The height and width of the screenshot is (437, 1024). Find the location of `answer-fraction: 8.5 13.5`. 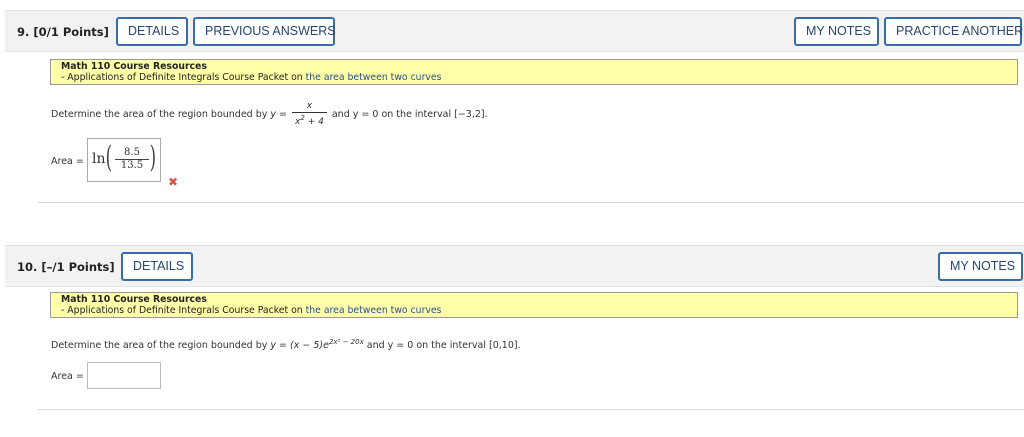

answer-fraction: 8.5 13.5 is located at coordinates (132, 159).